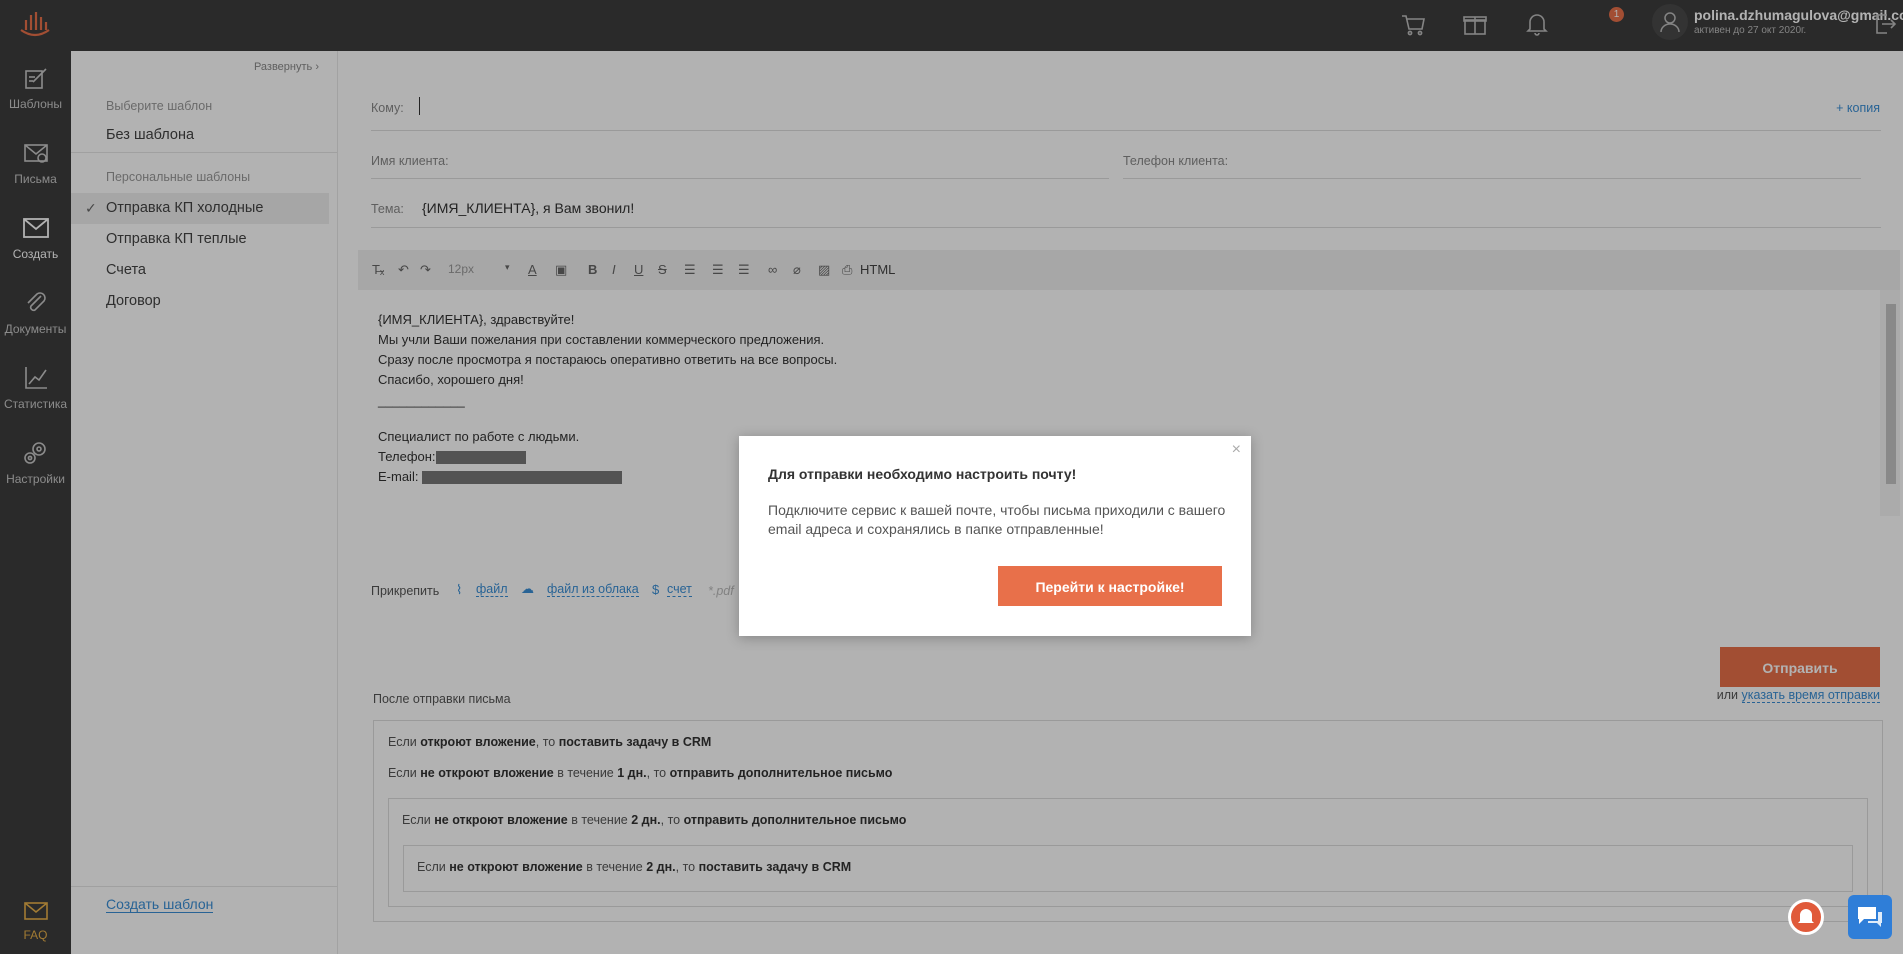  Describe the element at coordinates (1236, 450) in the screenshot. I see `close-icon: ×` at that location.